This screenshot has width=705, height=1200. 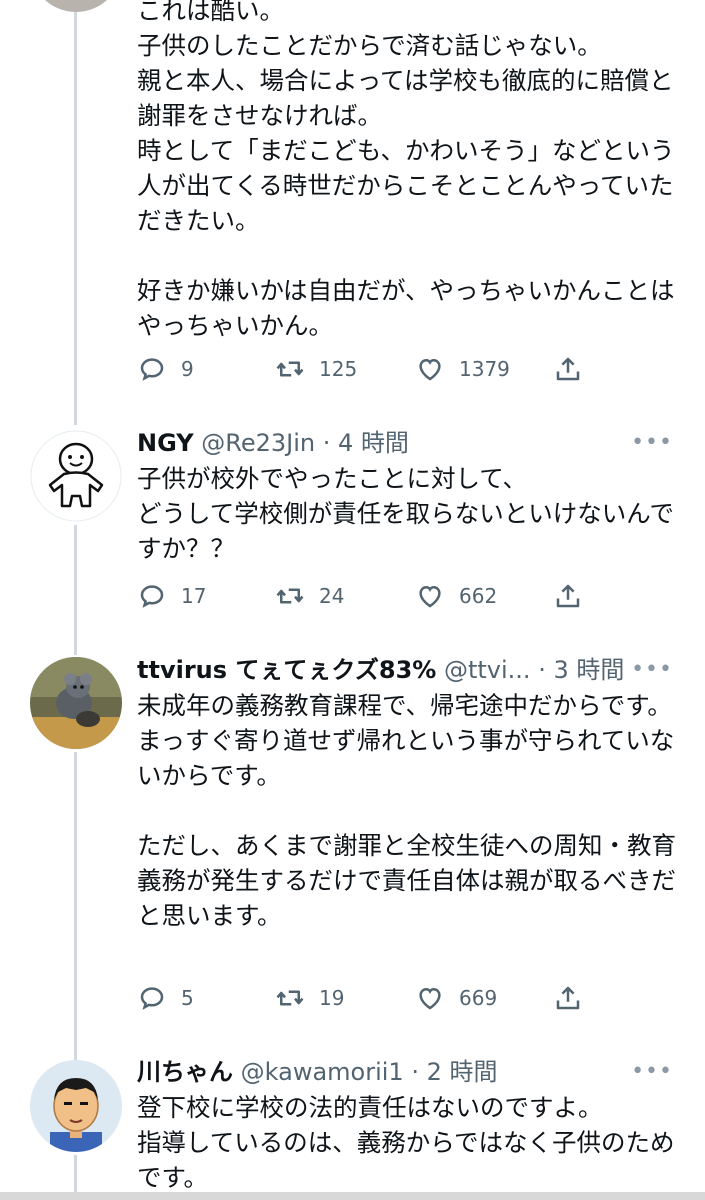 What do you see at coordinates (185, 1072) in the screenshot?
I see `display-name: 川ちゃん` at bounding box center [185, 1072].